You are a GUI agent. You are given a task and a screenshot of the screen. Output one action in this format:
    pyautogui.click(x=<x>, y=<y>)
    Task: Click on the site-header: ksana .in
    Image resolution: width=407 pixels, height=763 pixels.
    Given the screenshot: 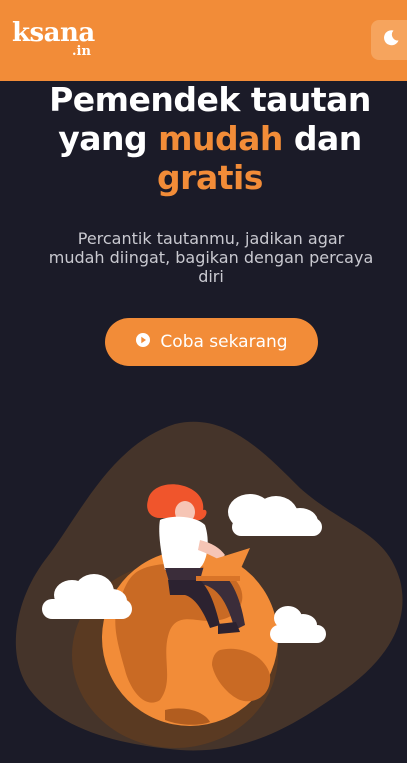 What is the action you would take?
    pyautogui.click(x=203, y=40)
    